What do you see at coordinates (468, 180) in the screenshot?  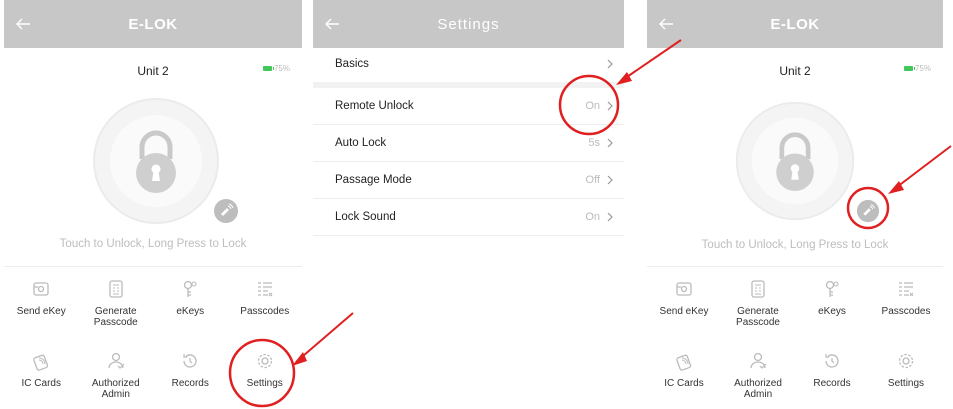 I see `settings-row-passage-mode: Passage Mode Off` at bounding box center [468, 180].